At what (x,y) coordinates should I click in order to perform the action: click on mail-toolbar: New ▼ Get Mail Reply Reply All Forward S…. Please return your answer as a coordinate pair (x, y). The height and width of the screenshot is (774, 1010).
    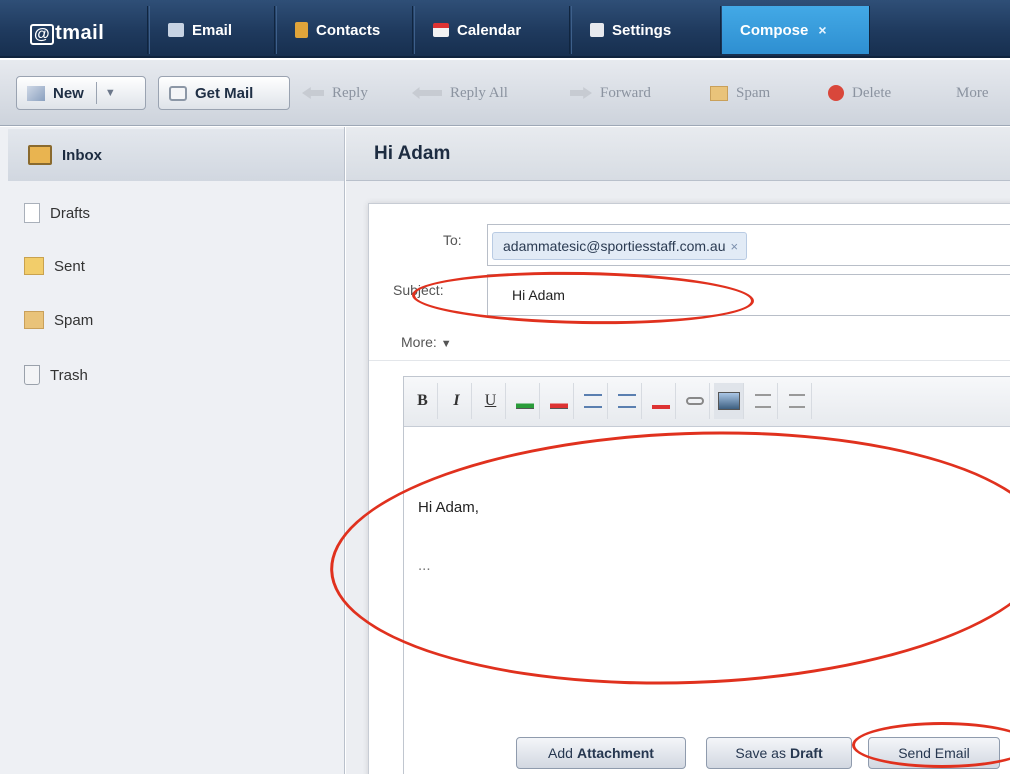
    Looking at the image, I should click on (505, 93).